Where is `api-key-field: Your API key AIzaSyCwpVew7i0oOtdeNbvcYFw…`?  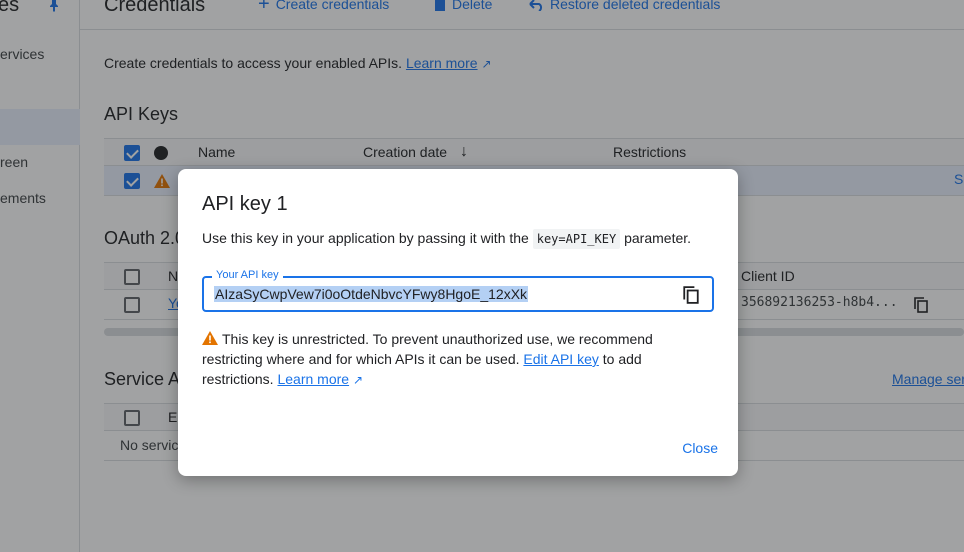
api-key-field: Your API key AIzaSyCwpVew7i0oOtdeNbvcYFw… is located at coordinates (458, 290).